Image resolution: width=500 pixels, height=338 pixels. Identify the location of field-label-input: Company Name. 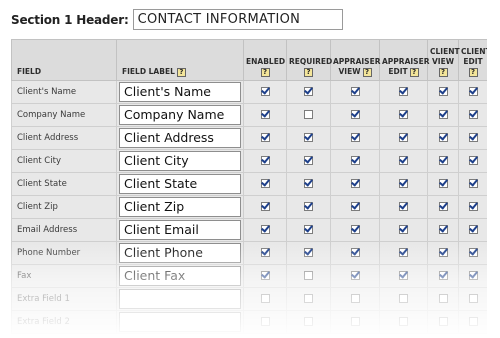
(180, 115).